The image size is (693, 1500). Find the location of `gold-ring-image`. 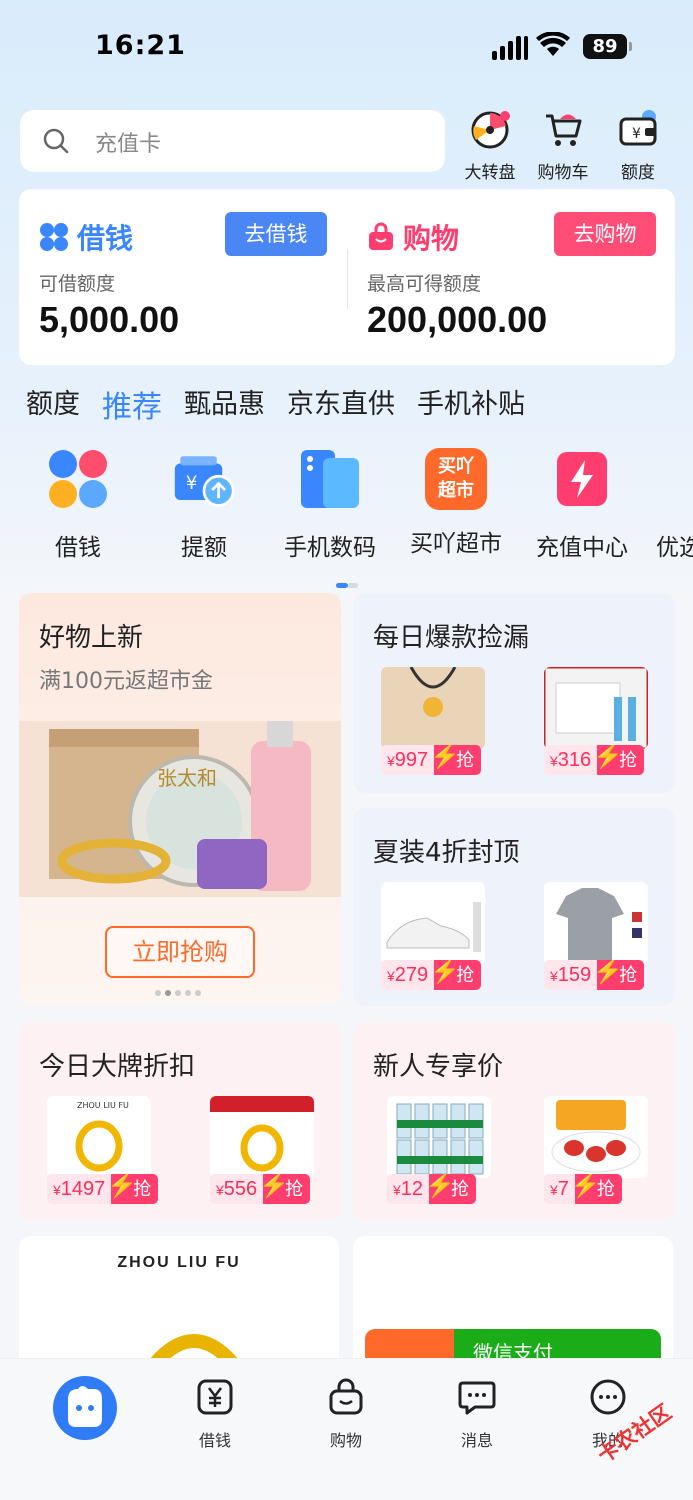

gold-ring-image is located at coordinates (262, 1137).